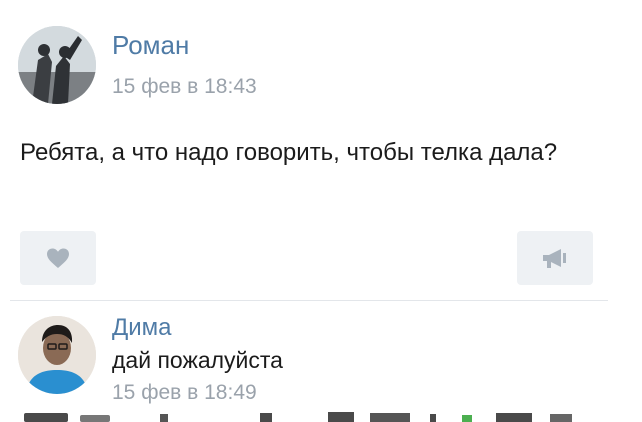  I want to click on post-author-avatar, so click(57, 65).